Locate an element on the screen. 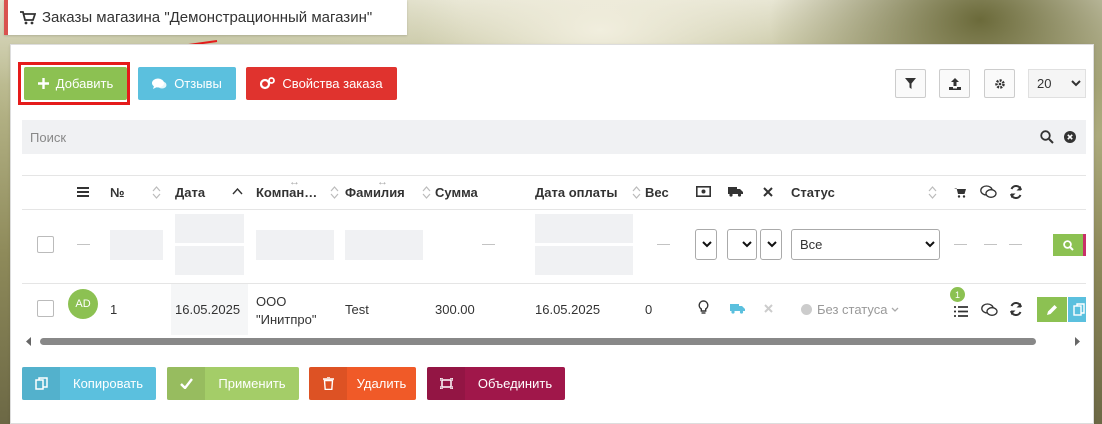  money-icon is located at coordinates (703, 191).